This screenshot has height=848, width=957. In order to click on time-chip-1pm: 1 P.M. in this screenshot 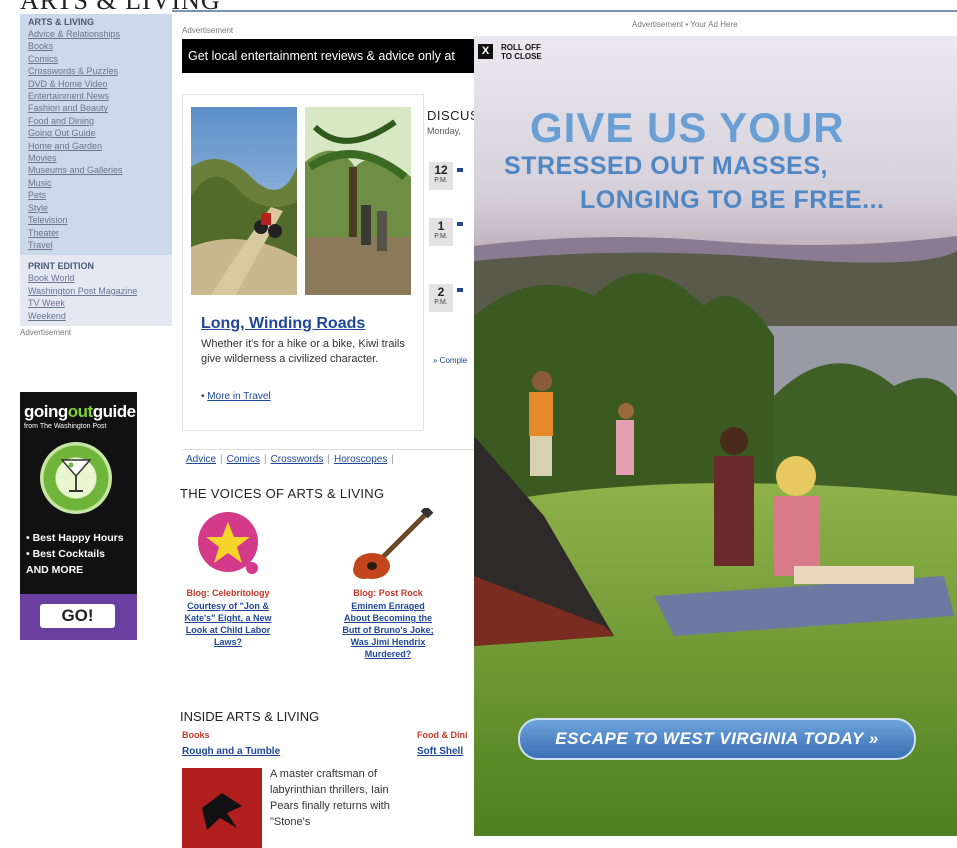, I will do `click(441, 232)`.